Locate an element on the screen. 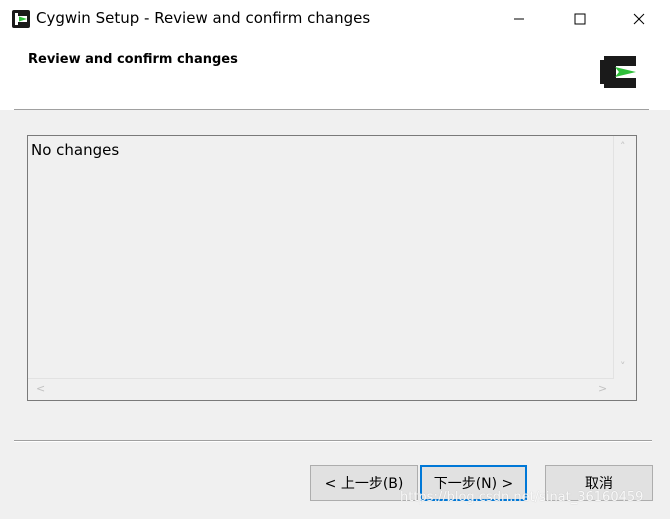 Image resolution: width=670 pixels, height=519 pixels. footer-divider-highlight is located at coordinates (333, 441).